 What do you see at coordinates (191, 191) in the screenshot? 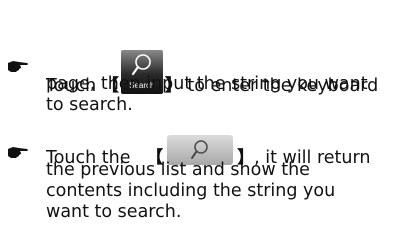
I see `instruction-line: contents including the string you` at bounding box center [191, 191].